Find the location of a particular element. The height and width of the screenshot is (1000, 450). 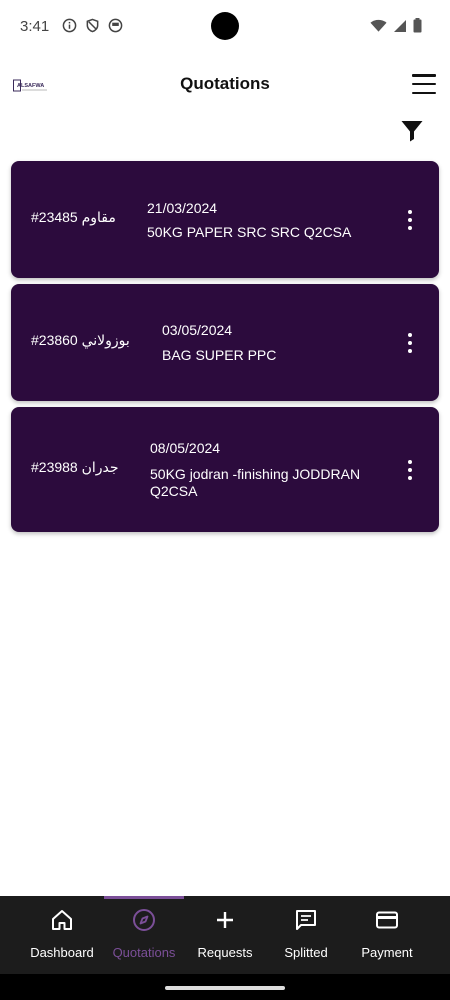

signal-icon is located at coordinates (400, 25).